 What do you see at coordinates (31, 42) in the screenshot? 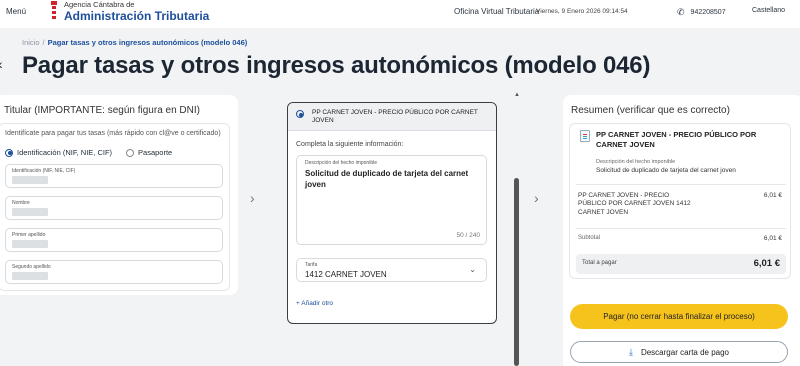
I see `breadcrumb-home: Inicio` at bounding box center [31, 42].